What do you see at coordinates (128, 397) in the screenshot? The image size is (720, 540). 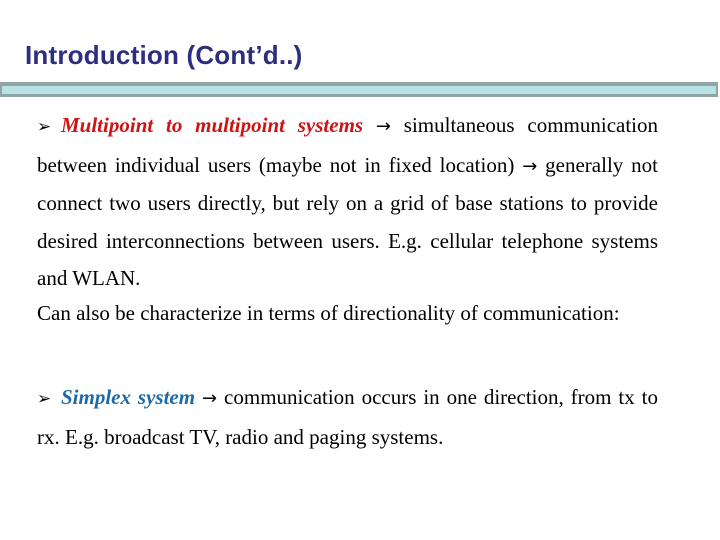 I see `keyword-simplex: Simplex system` at bounding box center [128, 397].